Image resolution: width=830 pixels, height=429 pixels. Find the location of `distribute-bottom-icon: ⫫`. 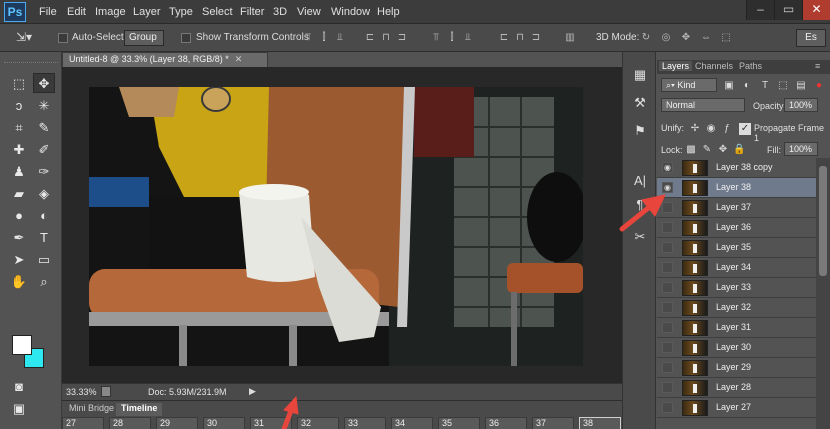

distribute-bottom-icon: ⫫ is located at coordinates (468, 38).